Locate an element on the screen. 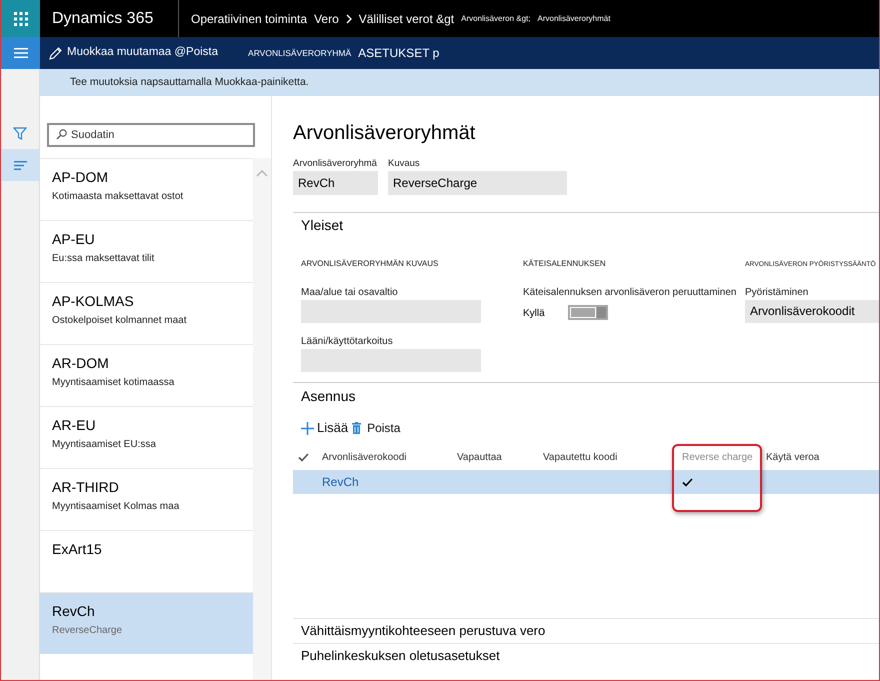 The height and width of the screenshot is (681, 880). item-title: AP-DOM is located at coordinates (80, 177).